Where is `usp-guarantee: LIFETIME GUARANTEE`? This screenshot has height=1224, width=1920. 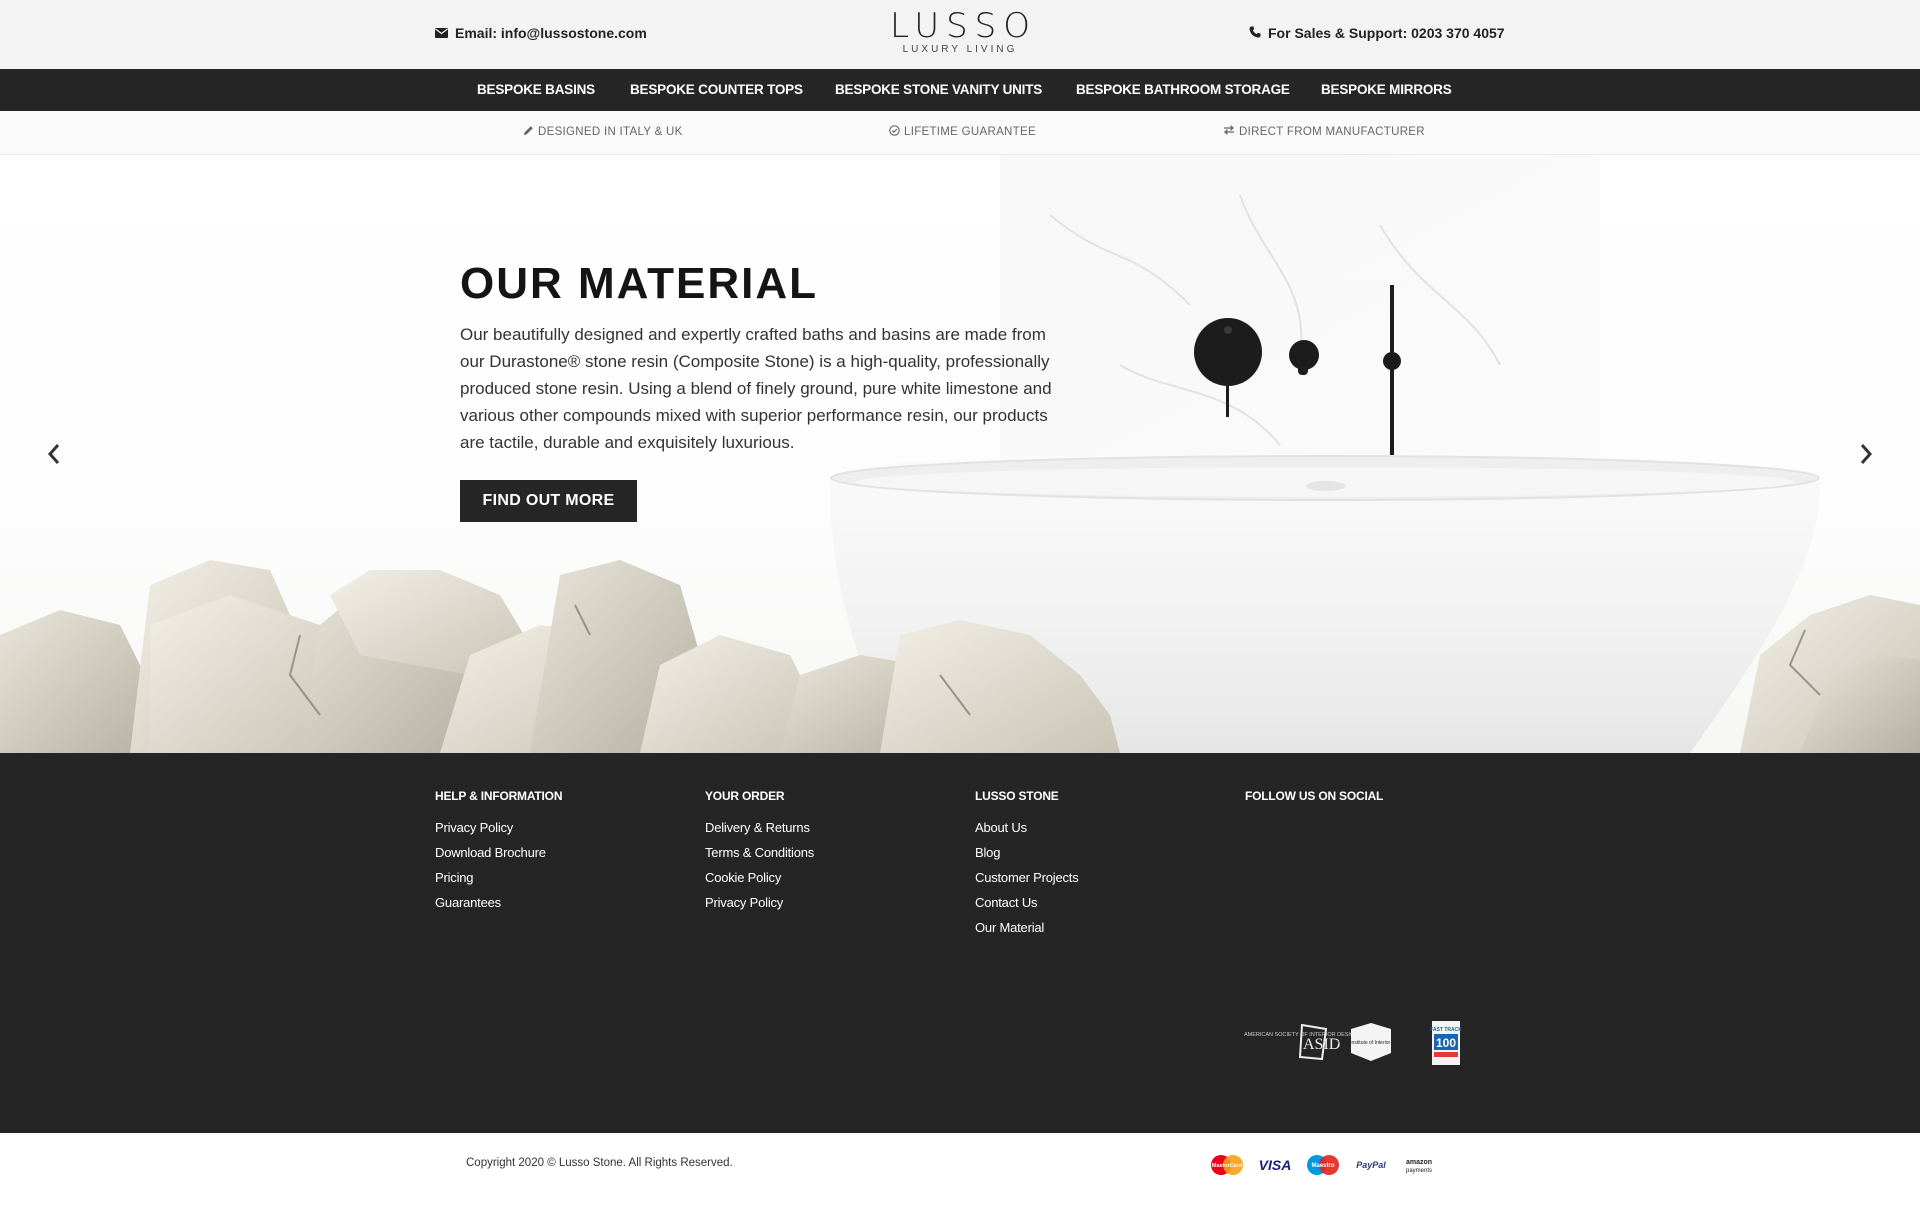 usp-guarantee: LIFETIME GUARANTEE is located at coordinates (962, 132).